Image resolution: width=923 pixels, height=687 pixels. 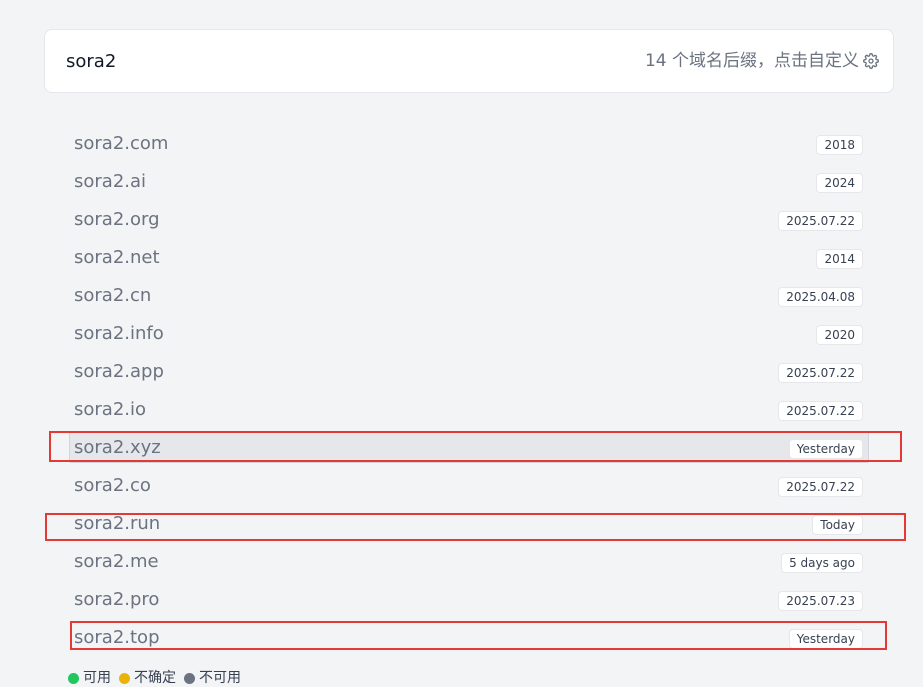 I want to click on customize-suffix-button: 14 个域名后缀，点击自定义, so click(x=762, y=61).